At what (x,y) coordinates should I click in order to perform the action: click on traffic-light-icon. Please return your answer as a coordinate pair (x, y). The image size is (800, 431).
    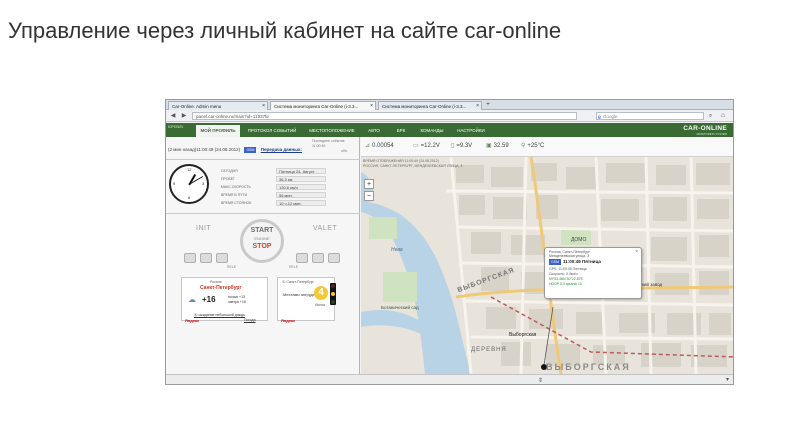
    Looking at the image, I should click on (333, 294).